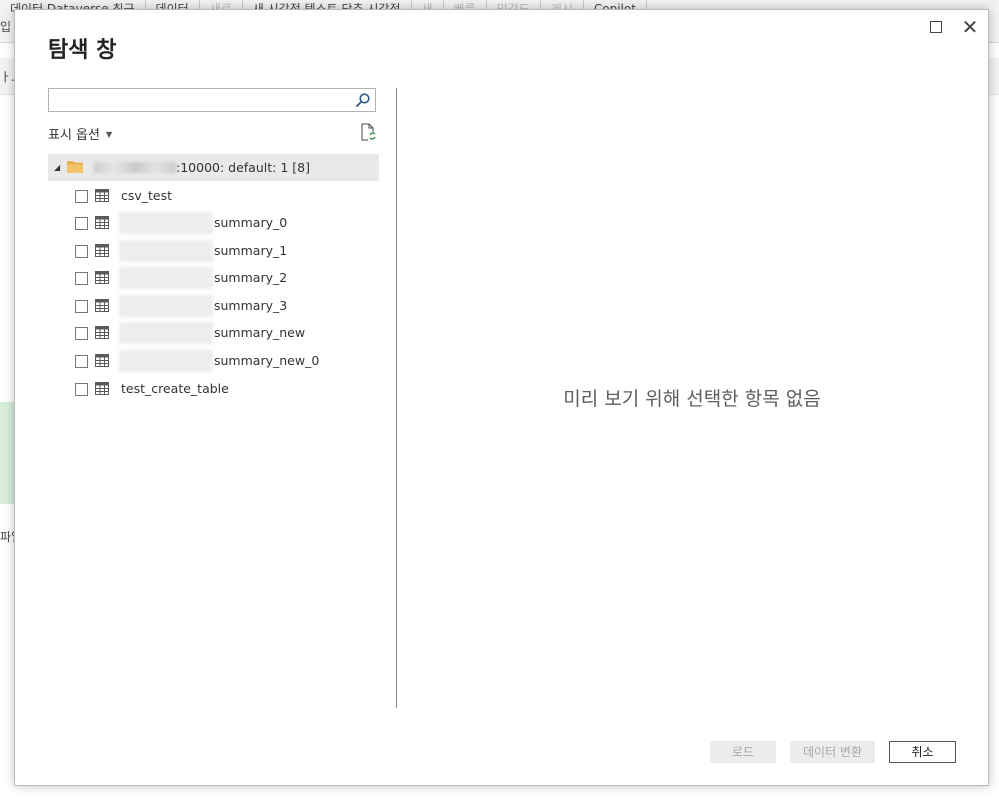  Describe the element at coordinates (251, 250) in the screenshot. I see `tree-item-label: summary_1` at that location.